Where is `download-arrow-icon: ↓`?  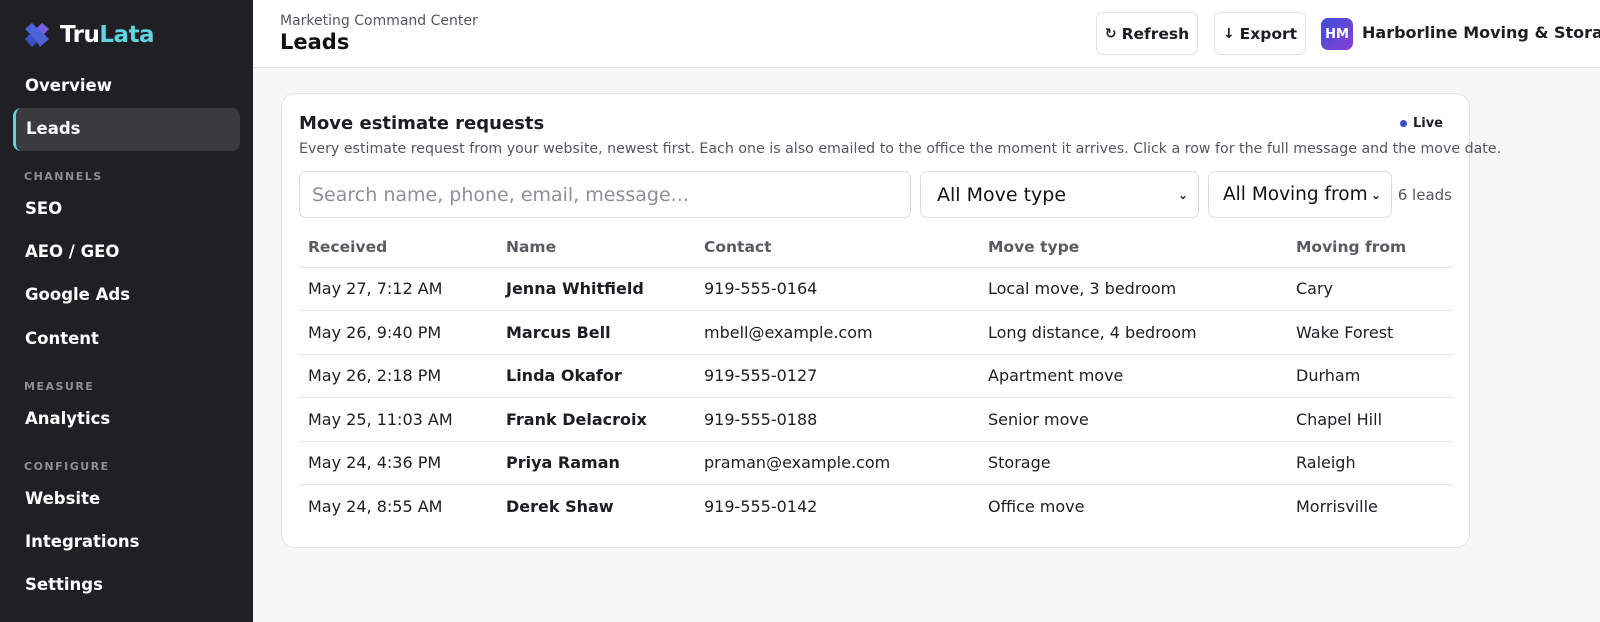 download-arrow-icon: ↓ is located at coordinates (1228, 33).